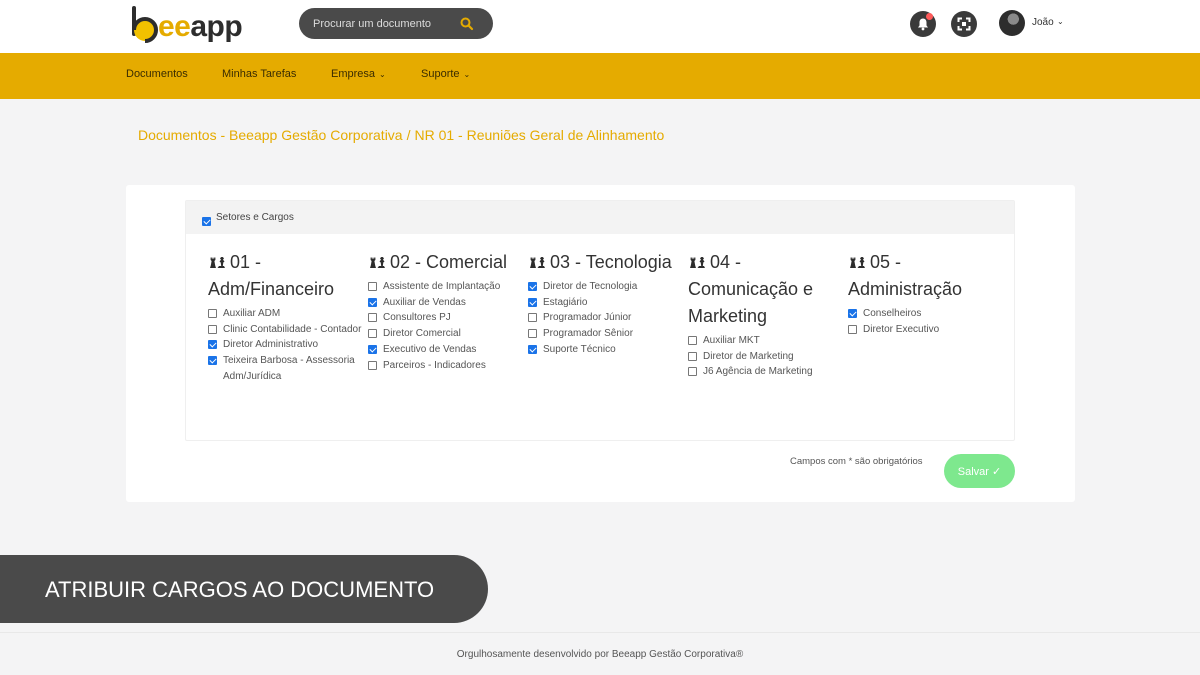 The height and width of the screenshot is (675, 1200). I want to click on role-item: Diretor de Marketing, so click(768, 357).